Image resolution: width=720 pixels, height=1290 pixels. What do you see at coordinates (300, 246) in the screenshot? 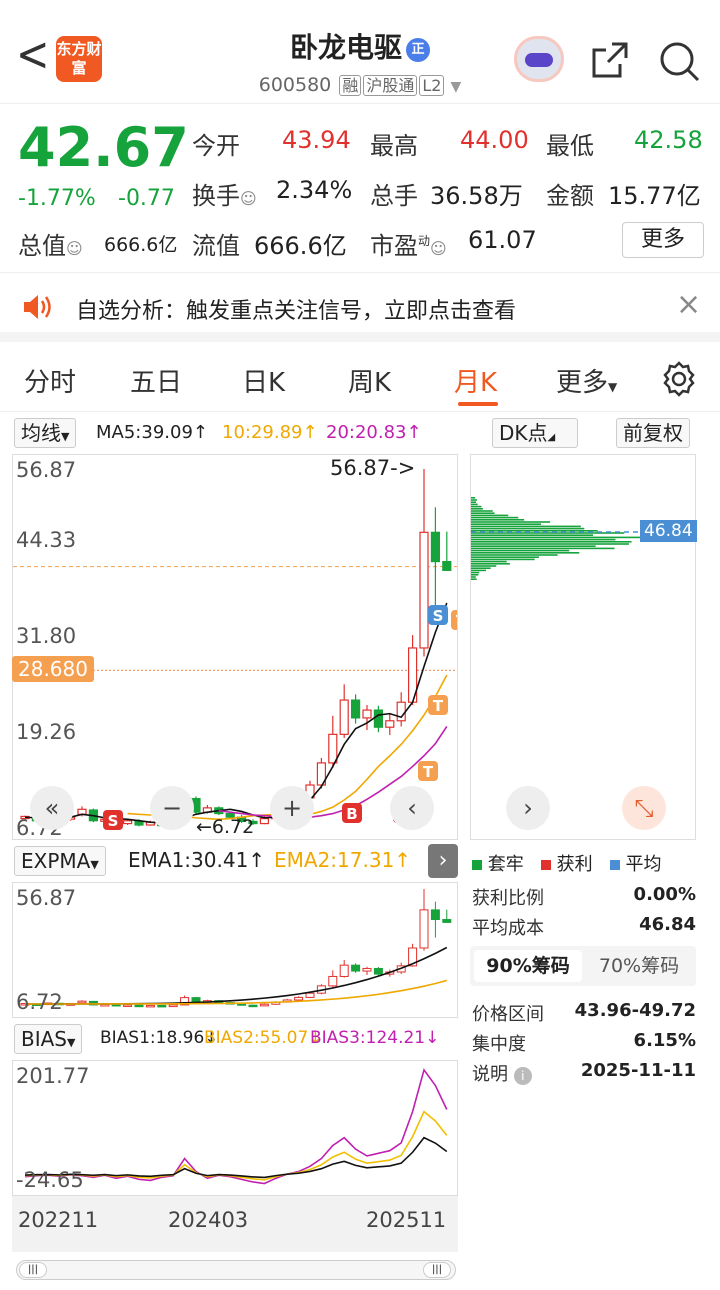
I see `float-mcap-value: 666.6亿` at bounding box center [300, 246].